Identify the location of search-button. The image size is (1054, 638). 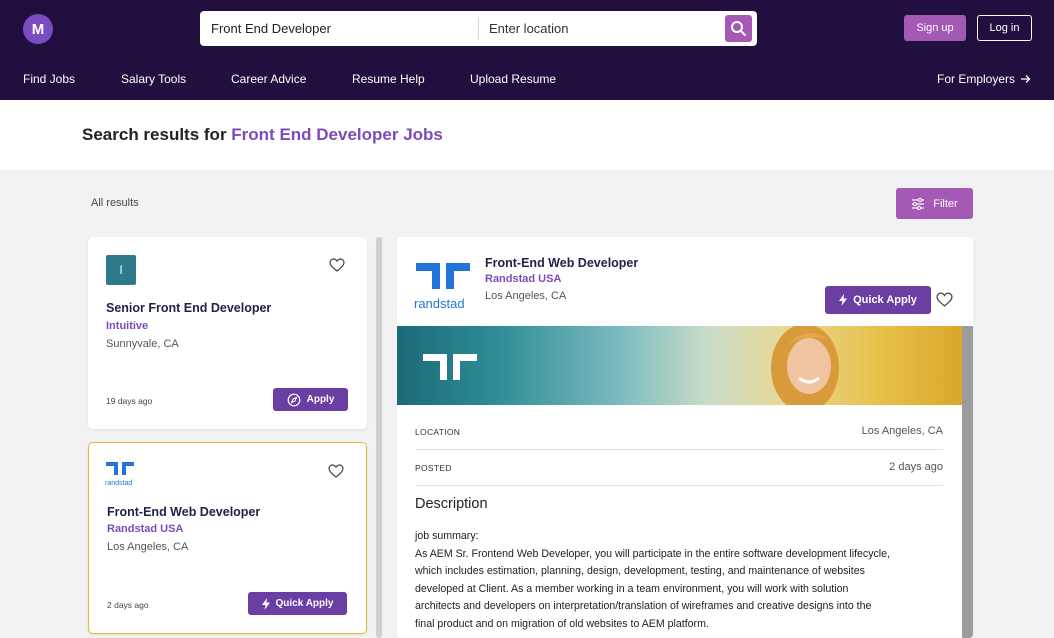
(738, 28).